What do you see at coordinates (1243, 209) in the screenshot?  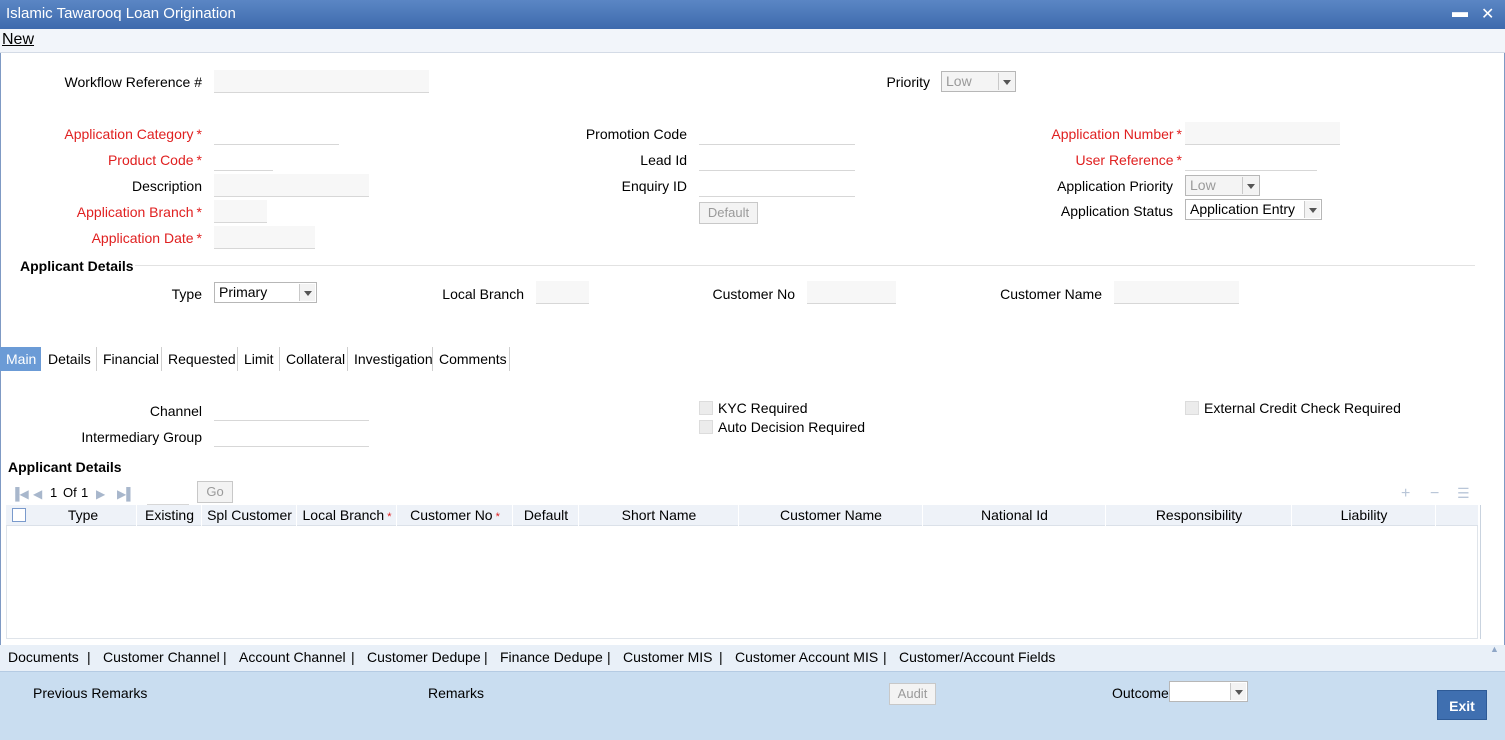 I see `application-status-value: Application Entry` at bounding box center [1243, 209].